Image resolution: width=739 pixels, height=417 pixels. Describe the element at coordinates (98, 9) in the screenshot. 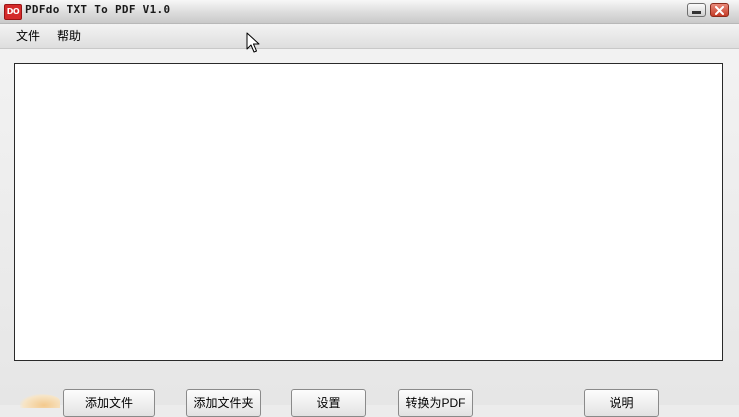

I see `window-title: PDFdo TXT To PDF V1.0` at that location.